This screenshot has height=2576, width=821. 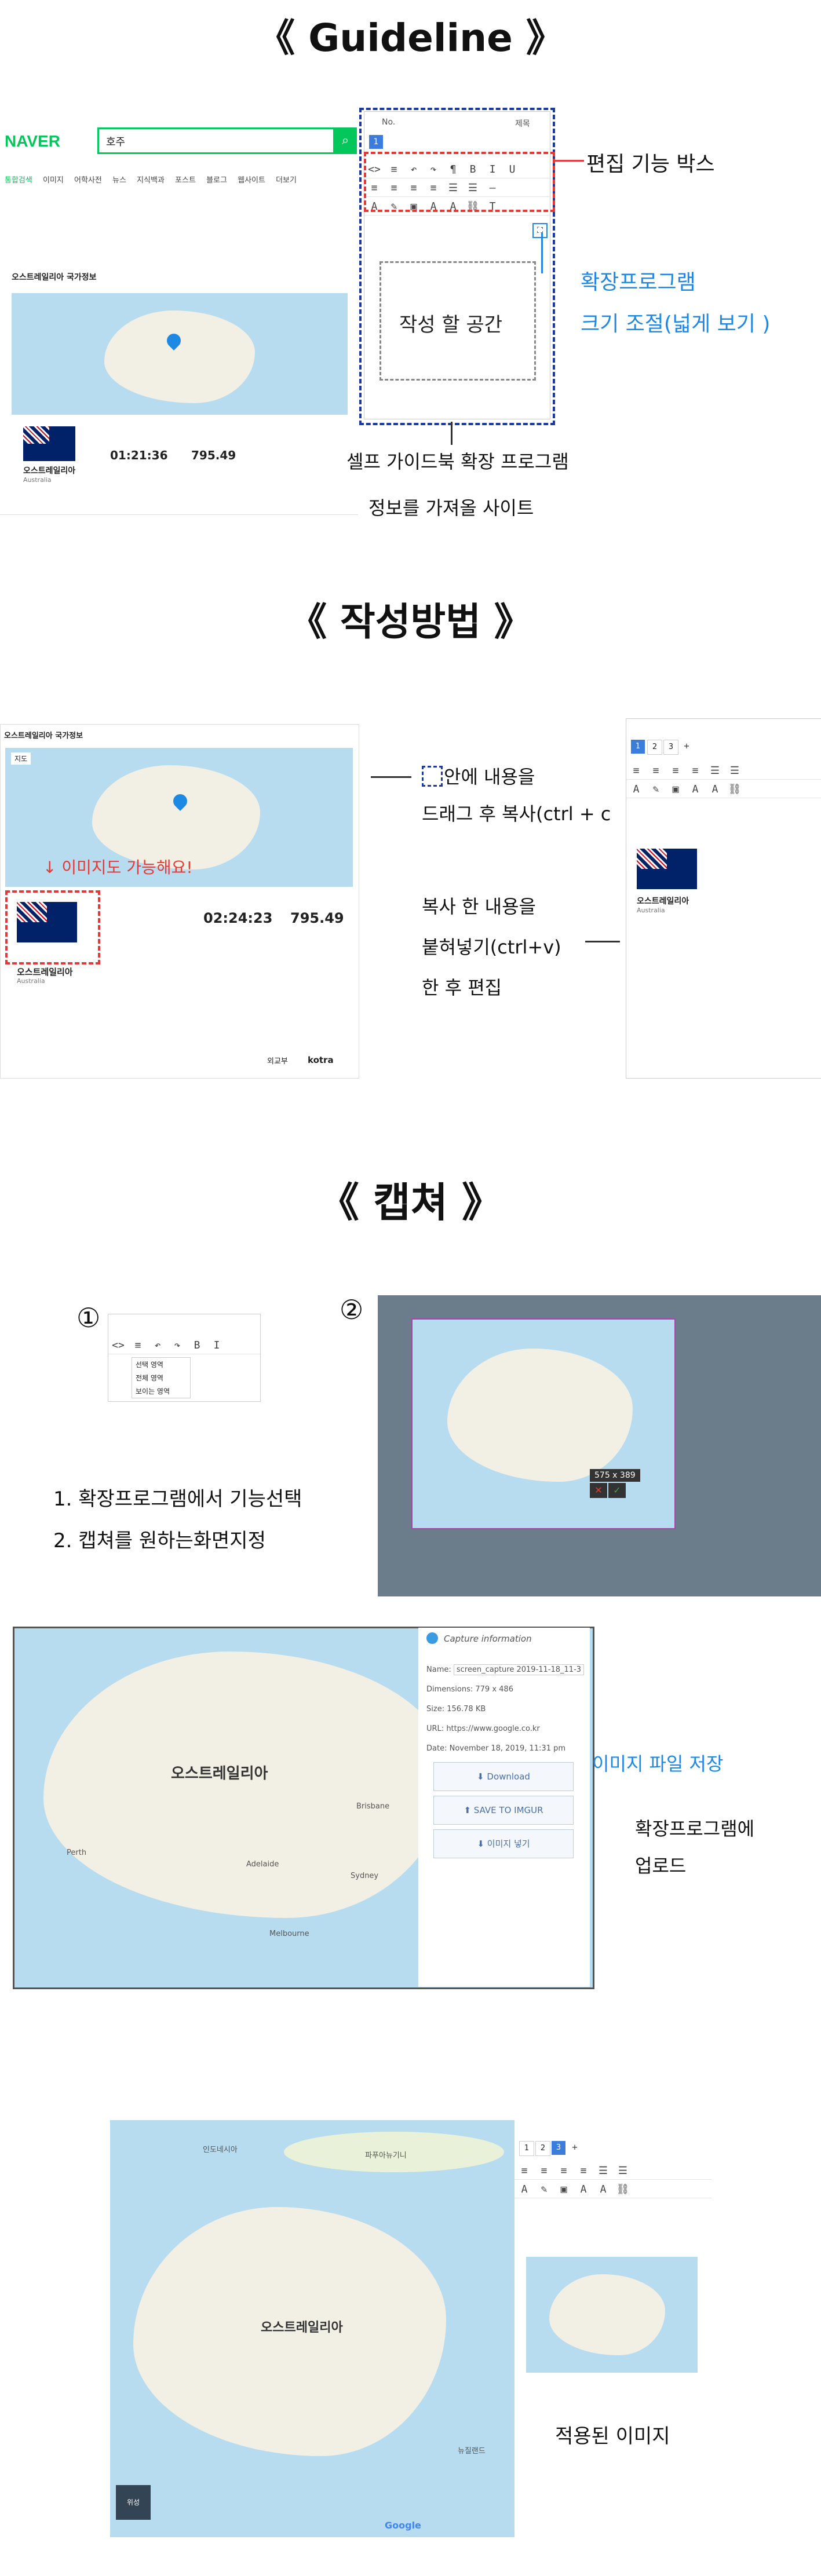 What do you see at coordinates (18, 180) in the screenshot?
I see `tab-all: 통합검색` at bounding box center [18, 180].